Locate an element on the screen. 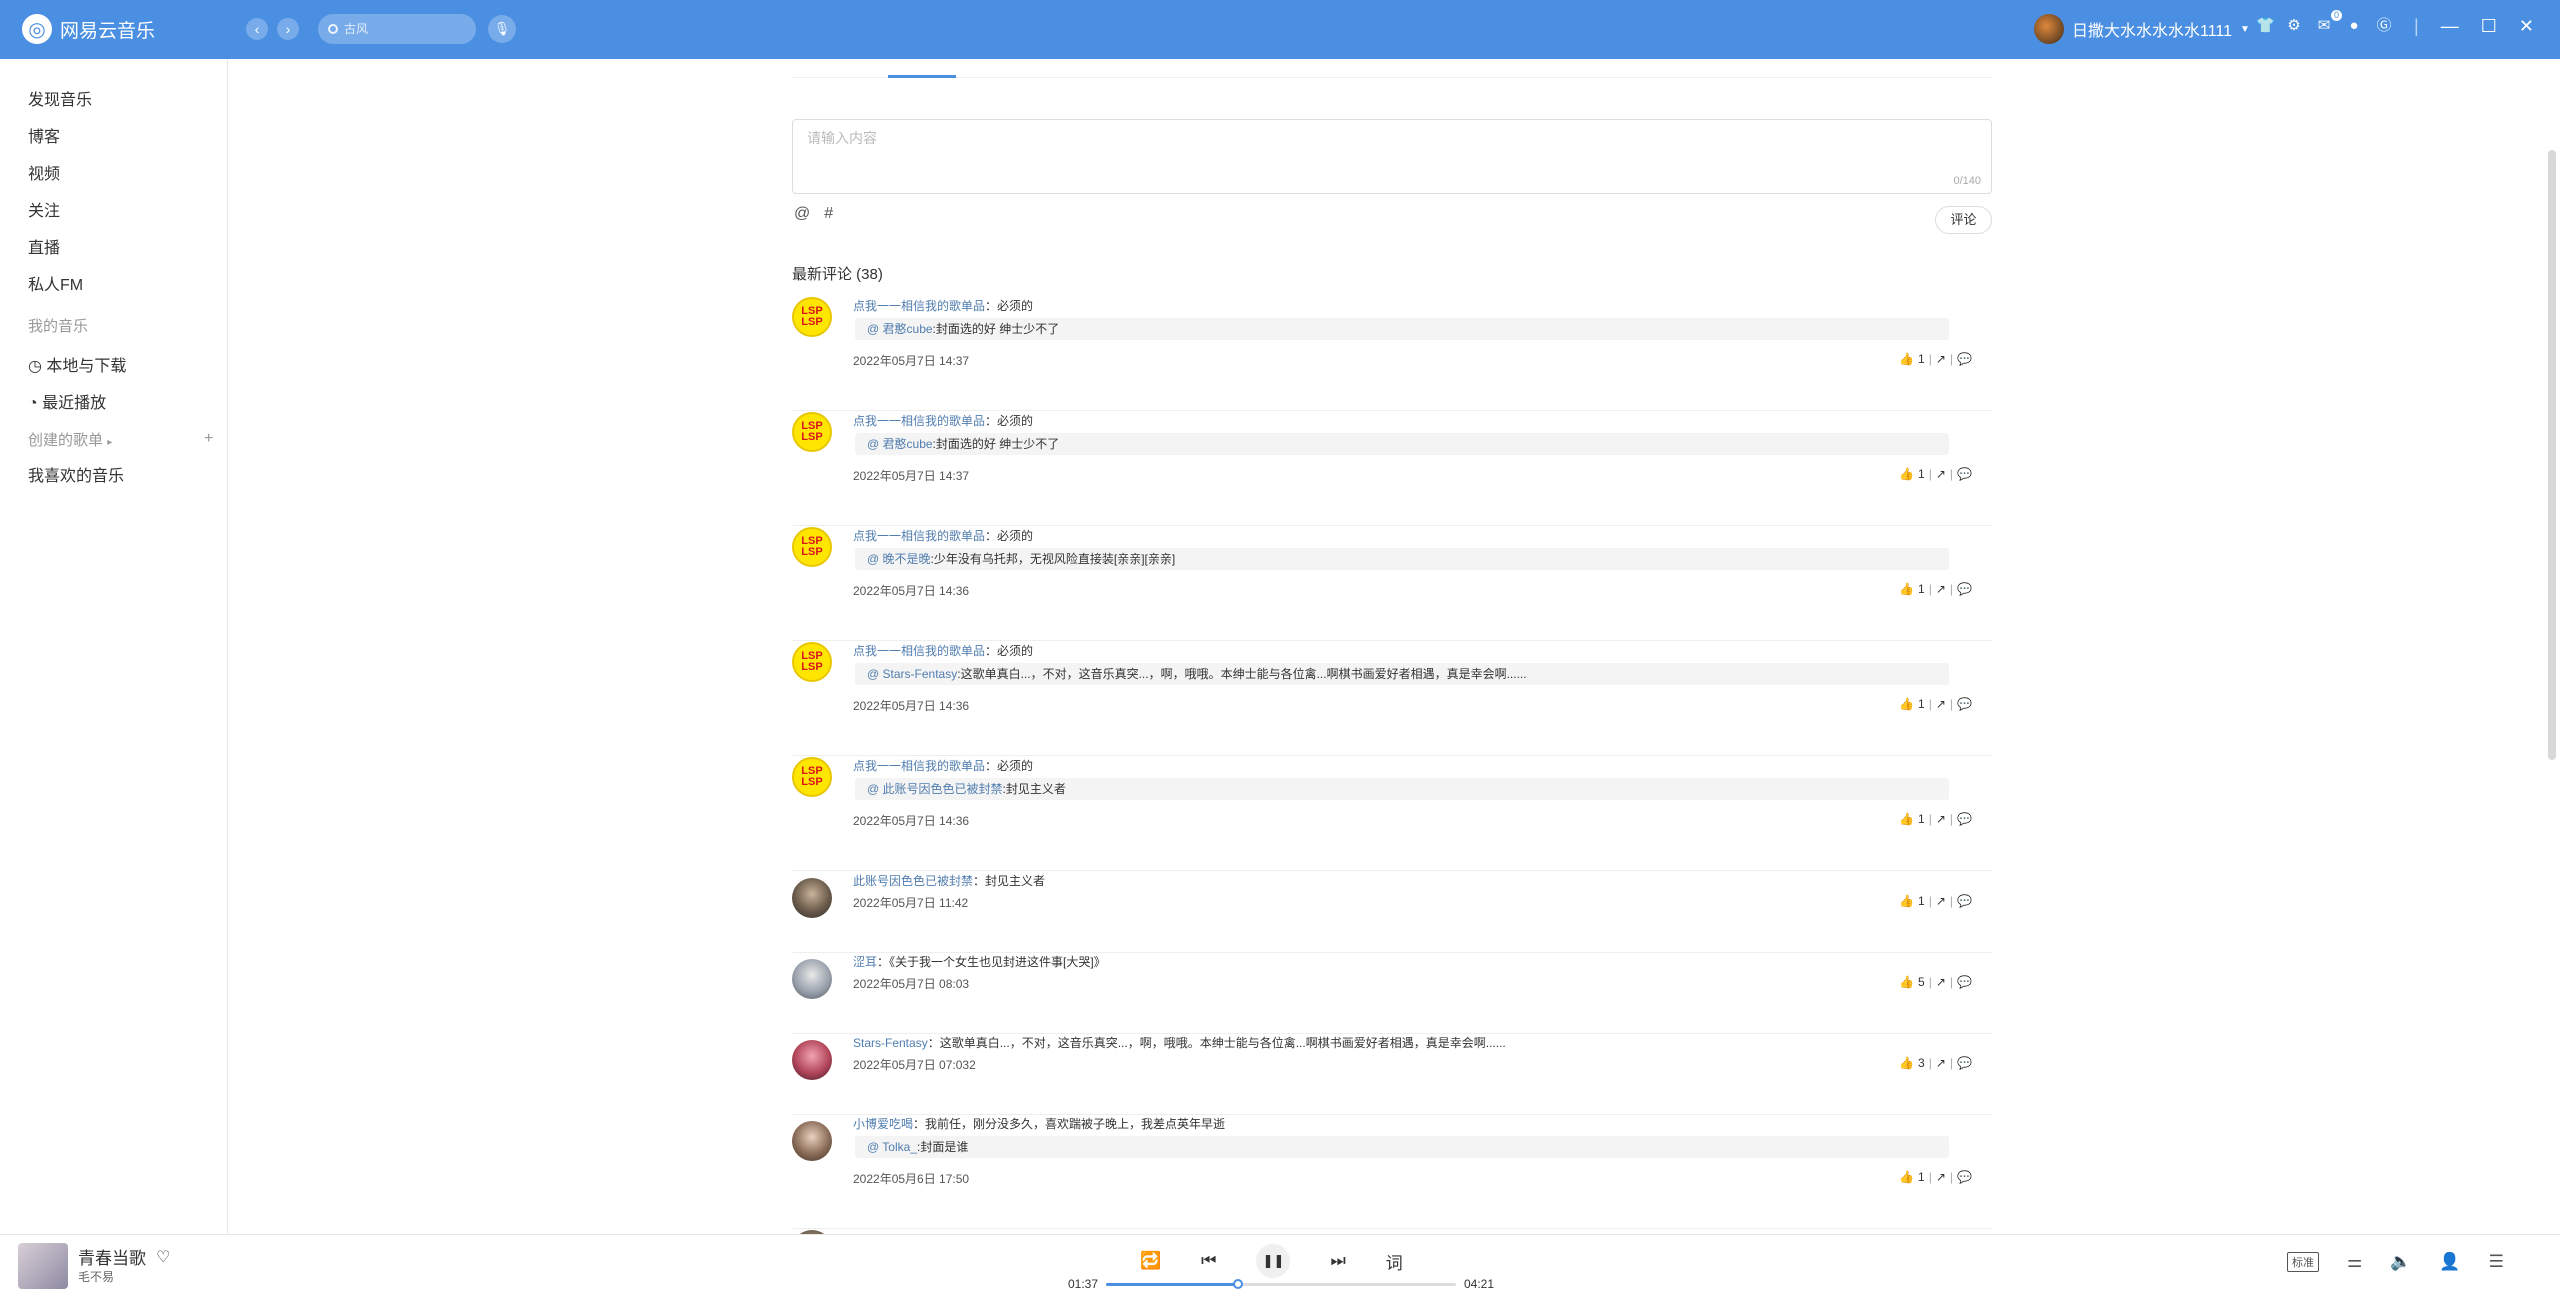 The image size is (2560, 1292). playlist-icon: ☰ is located at coordinates (2496, 1262).